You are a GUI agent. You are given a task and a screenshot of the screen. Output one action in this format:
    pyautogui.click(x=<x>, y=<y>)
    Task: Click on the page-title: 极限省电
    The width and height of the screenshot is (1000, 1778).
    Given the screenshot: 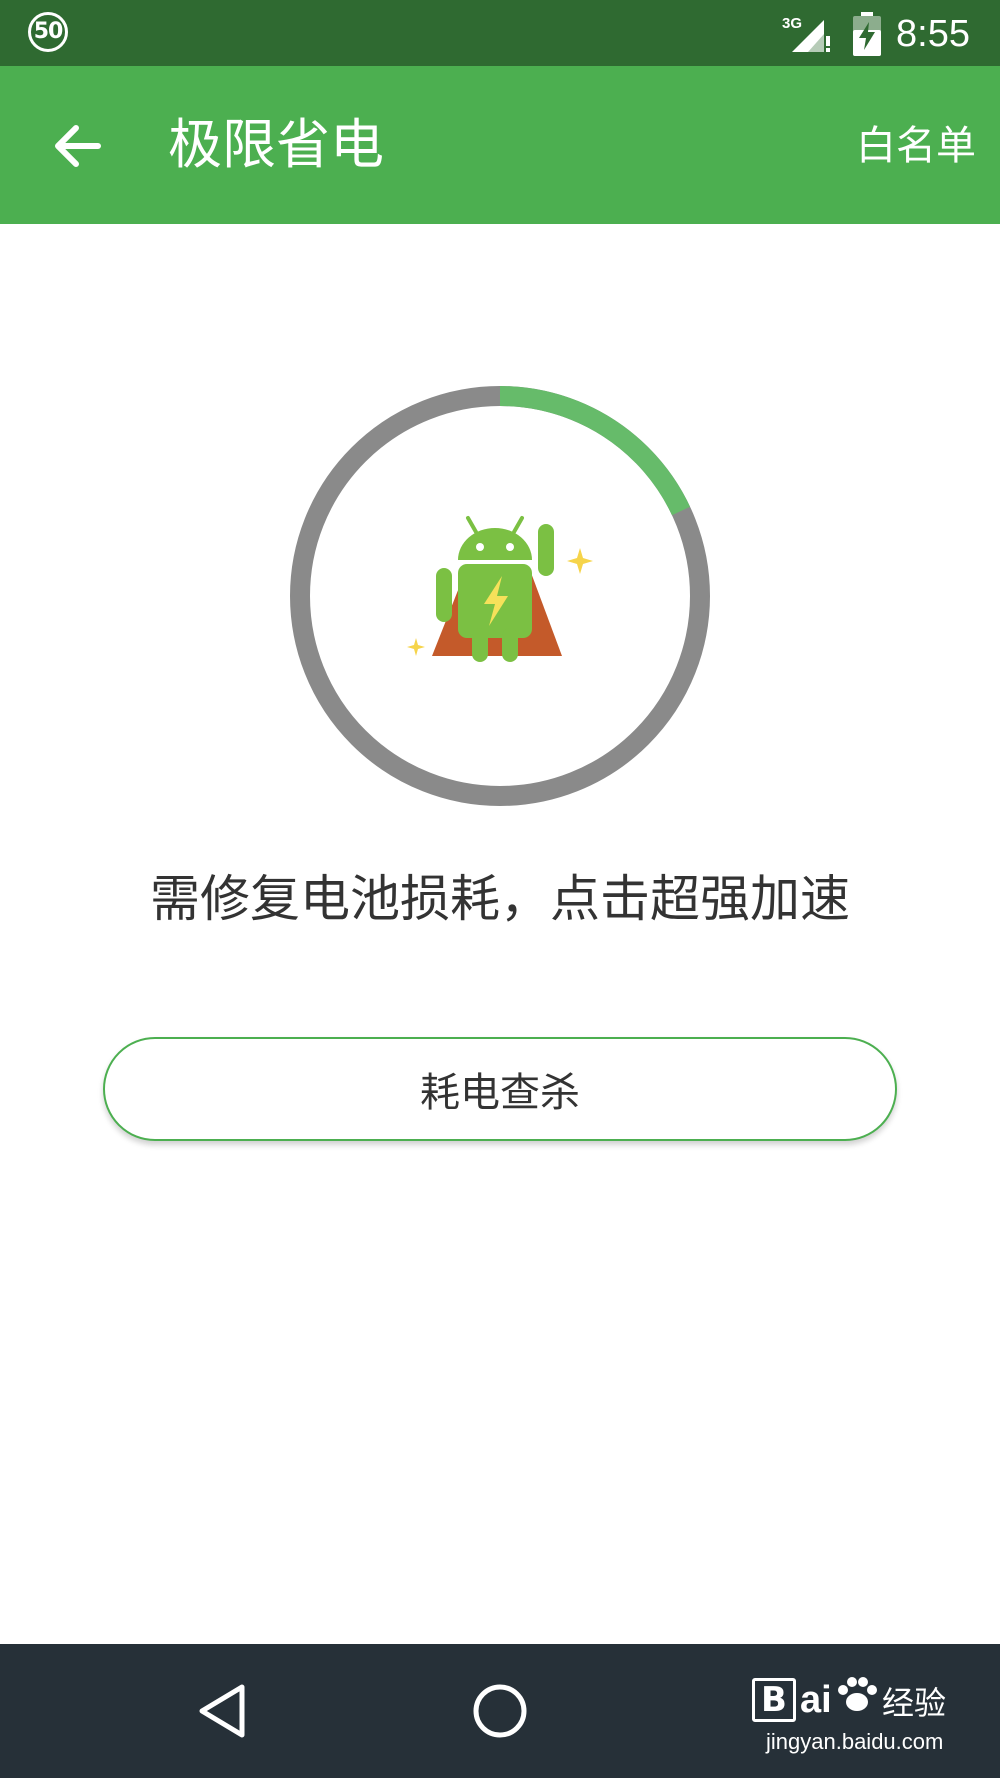 What is the action you would take?
    pyautogui.click(x=276, y=144)
    